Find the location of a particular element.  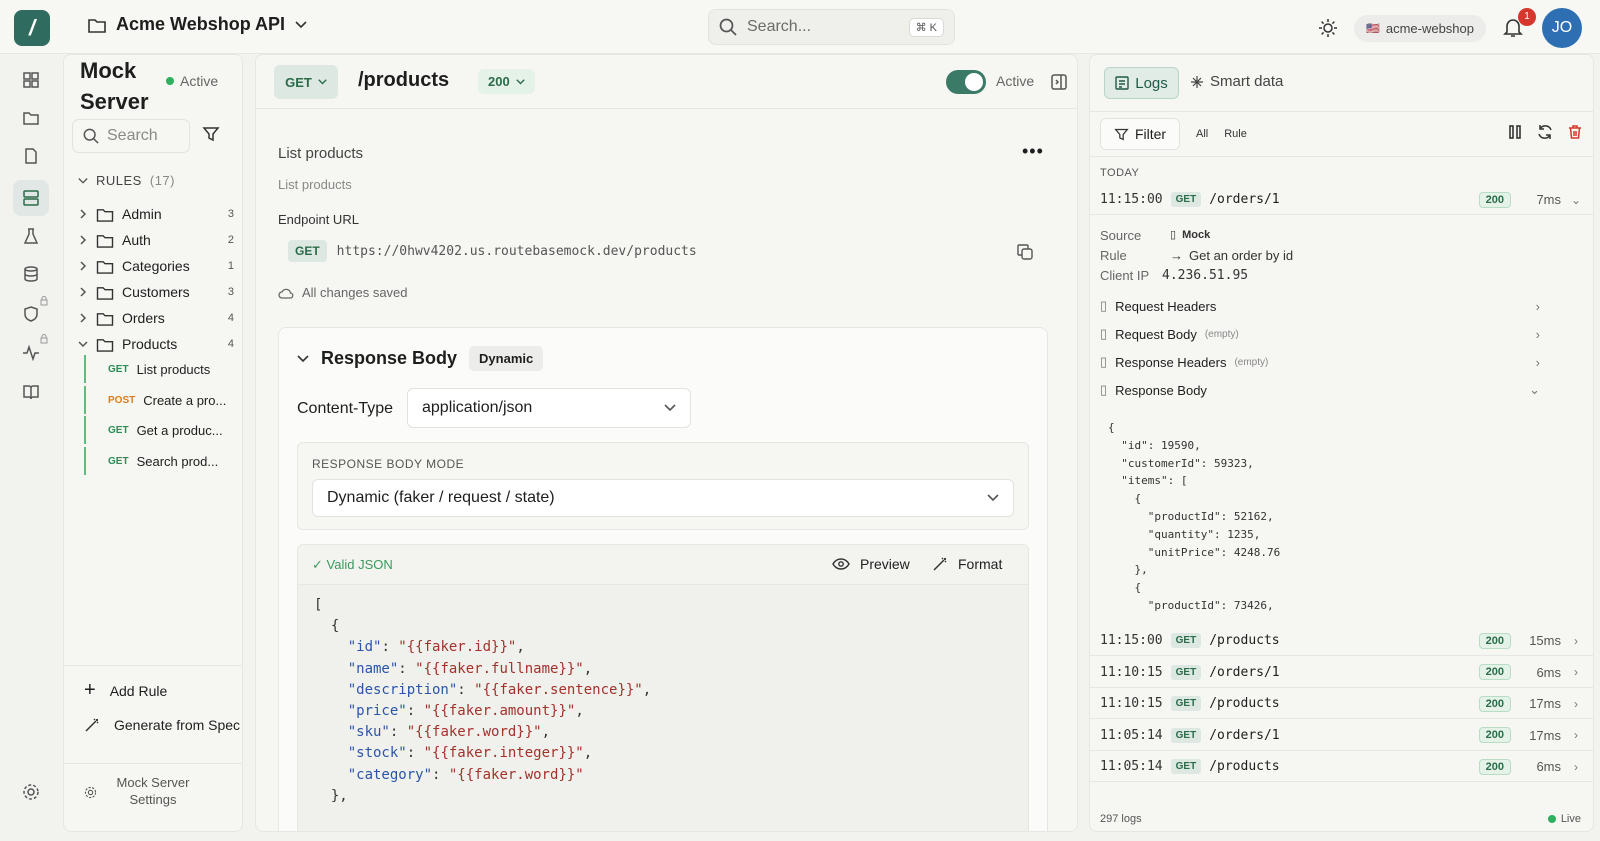

grid-icon is located at coordinates (31, 80).